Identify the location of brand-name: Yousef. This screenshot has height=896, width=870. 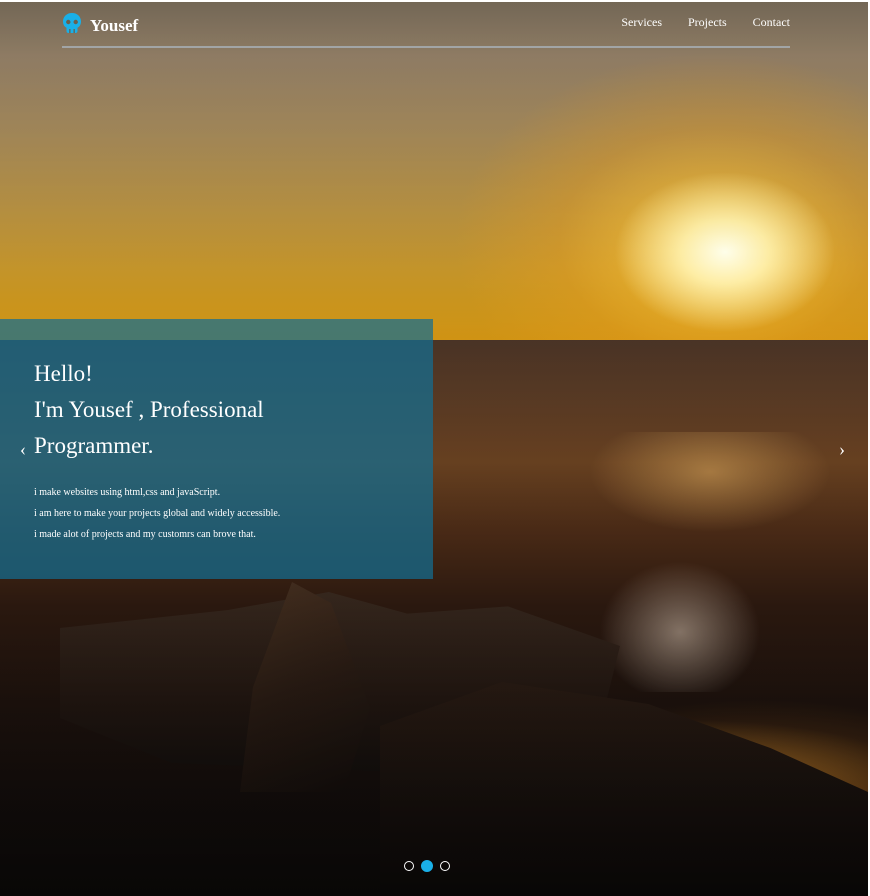
(114, 25).